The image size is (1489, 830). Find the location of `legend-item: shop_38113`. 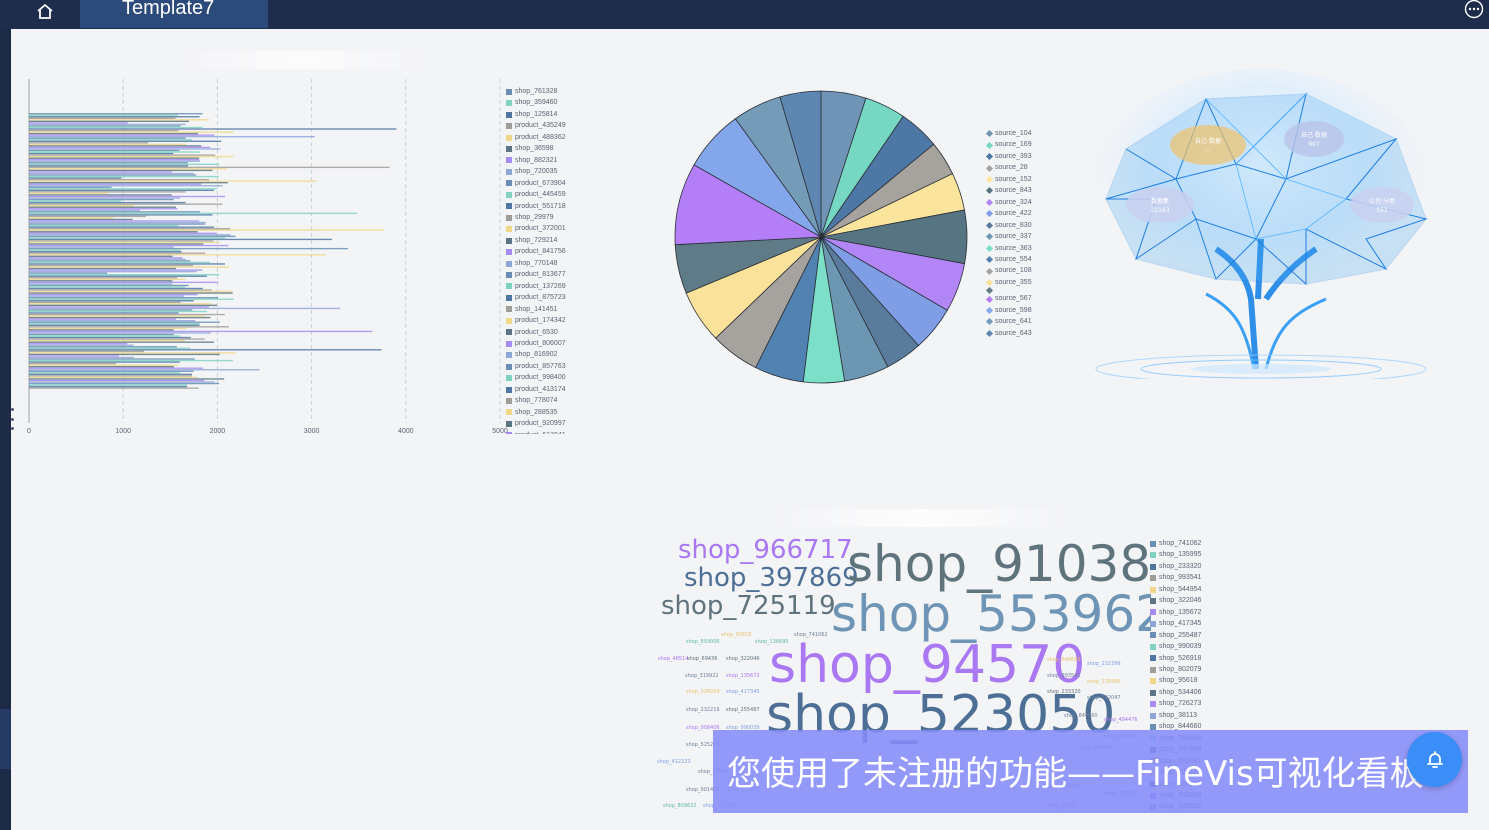

legend-item: shop_38113 is located at coordinates (1175, 715).